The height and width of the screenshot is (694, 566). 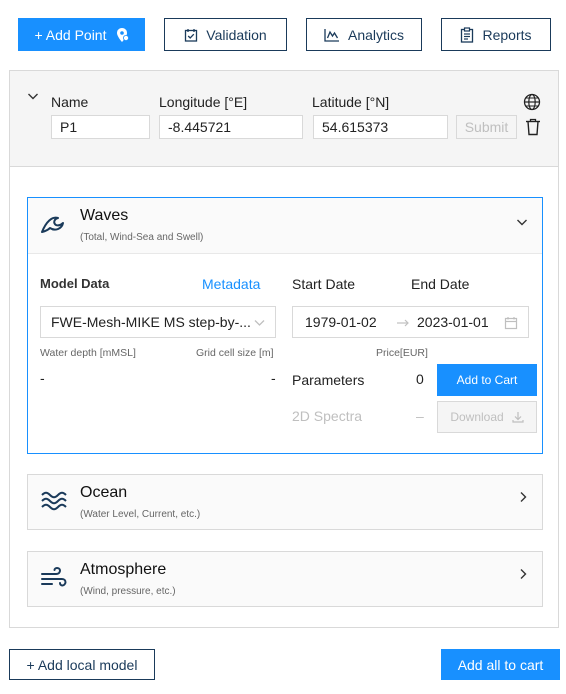 What do you see at coordinates (128, 591) in the screenshot?
I see `atmosphere-subtitle: (Wind, pressure, etc.)` at bounding box center [128, 591].